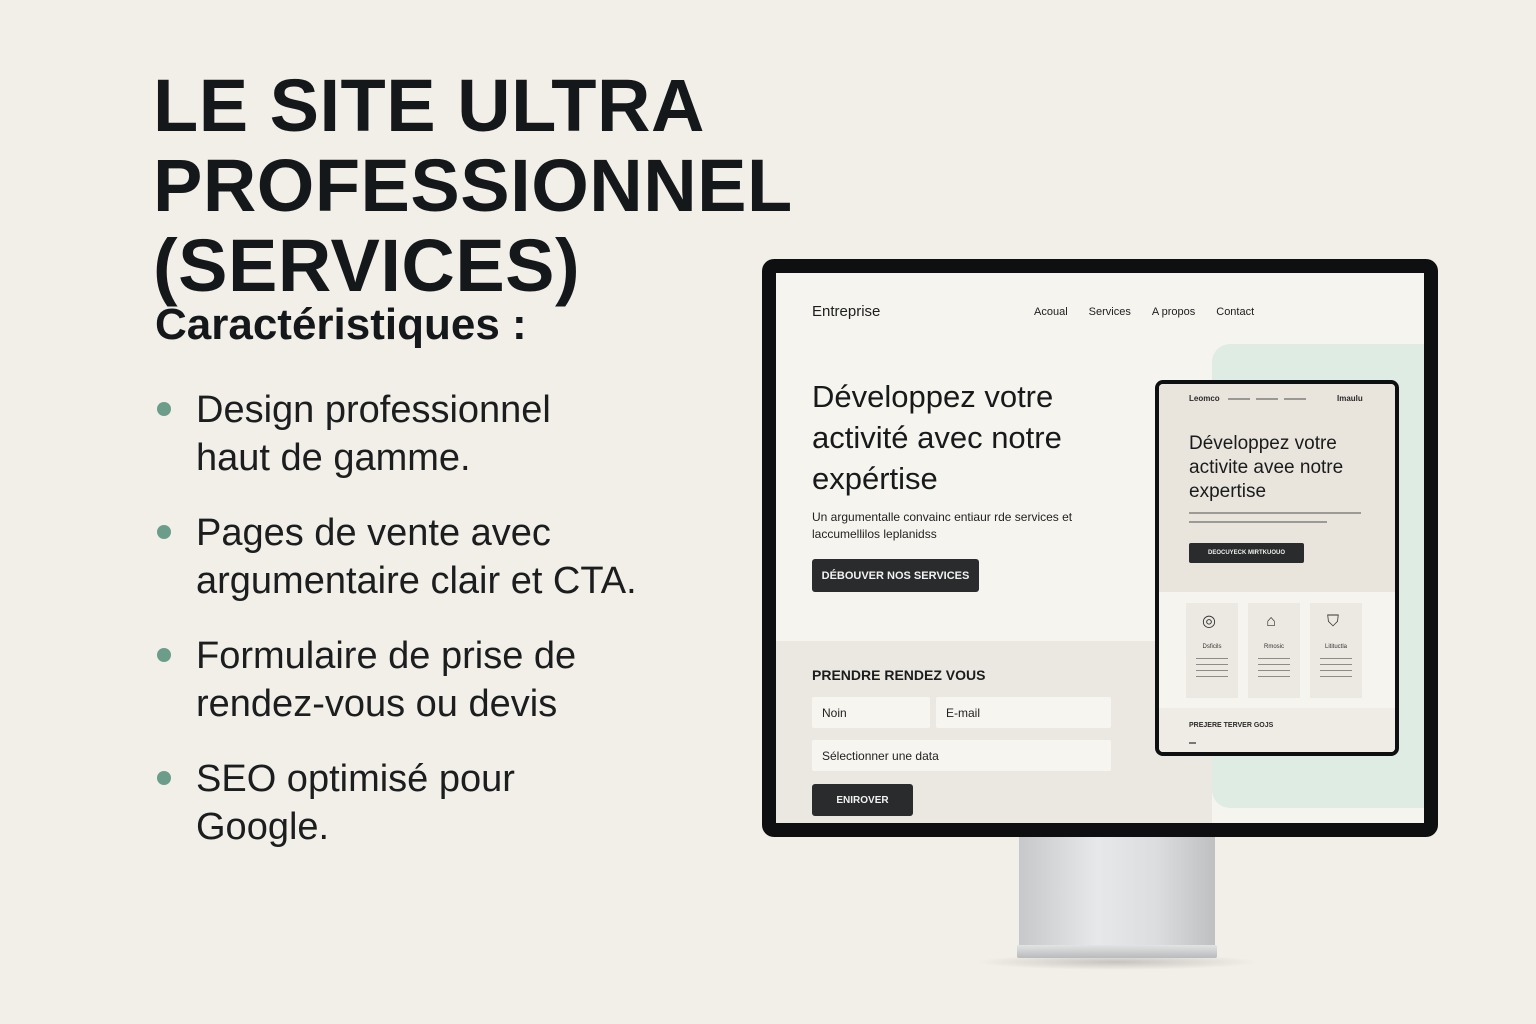 The width and height of the screenshot is (1536, 1024). What do you see at coordinates (1273, 647) in the screenshot?
I see `service-card-label: Rmosic` at bounding box center [1273, 647].